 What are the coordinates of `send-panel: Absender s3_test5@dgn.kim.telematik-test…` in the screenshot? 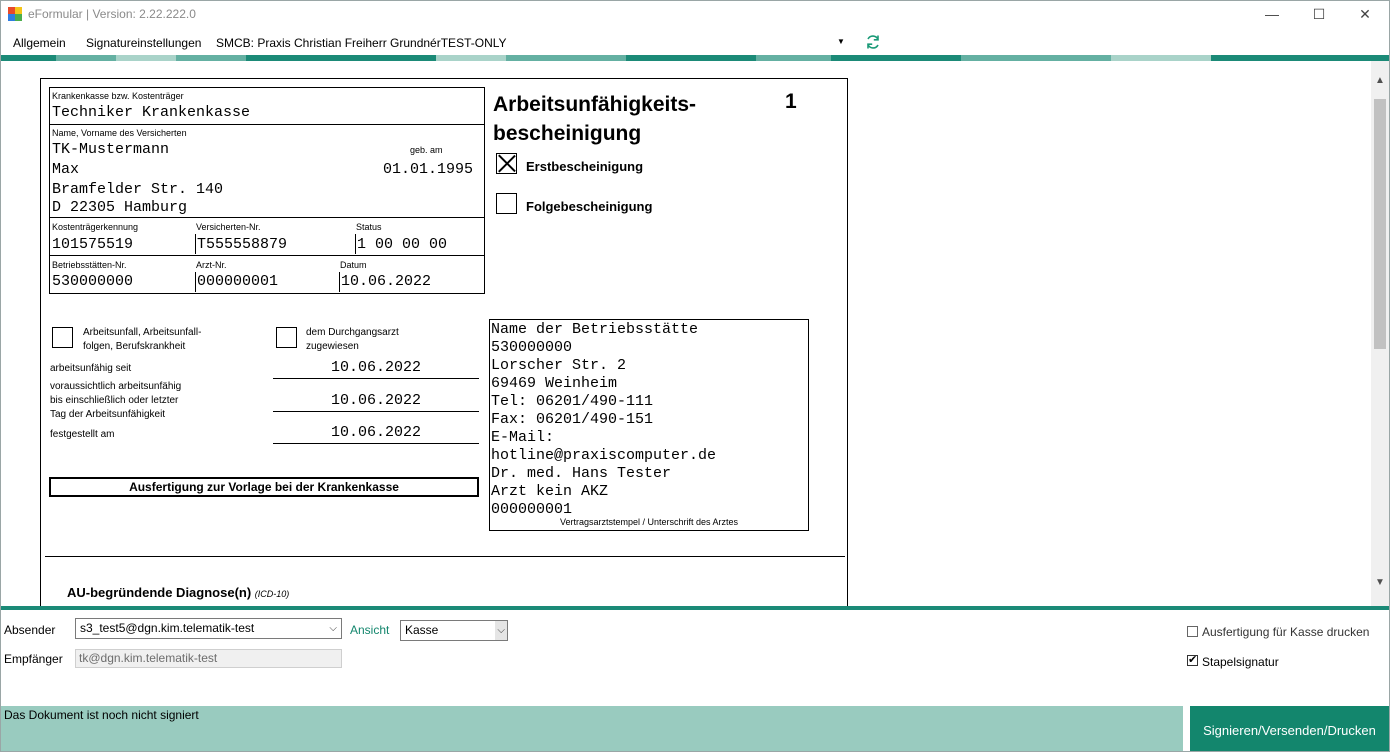 It's located at (695, 658).